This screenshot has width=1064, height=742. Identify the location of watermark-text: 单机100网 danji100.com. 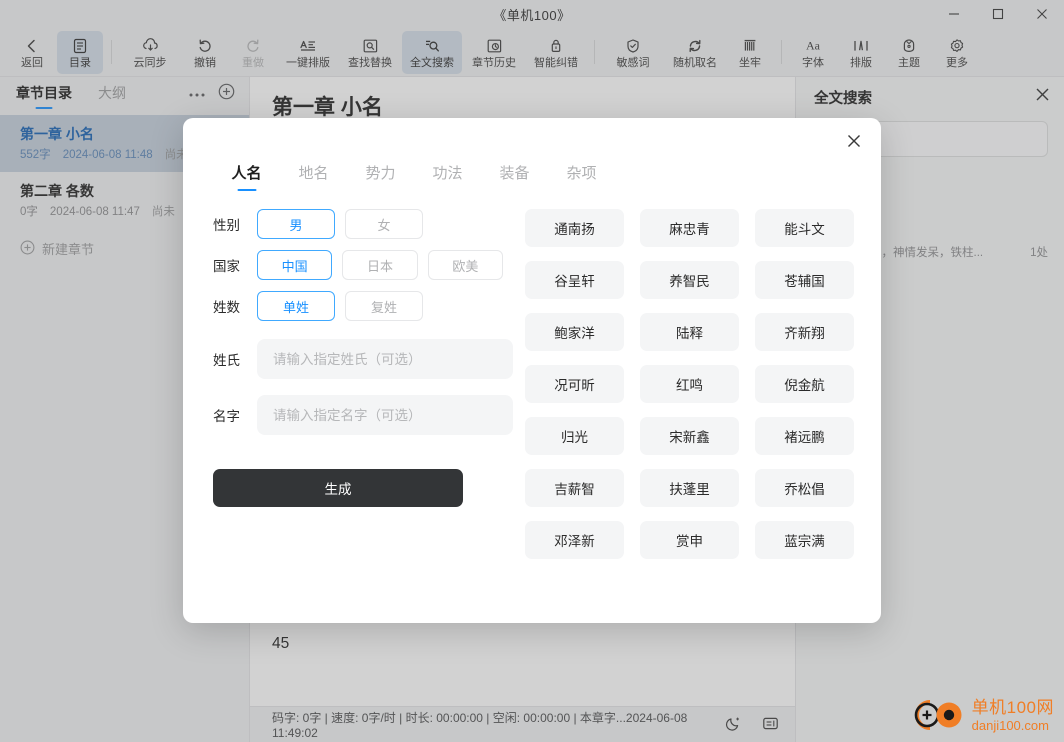
(1013, 715).